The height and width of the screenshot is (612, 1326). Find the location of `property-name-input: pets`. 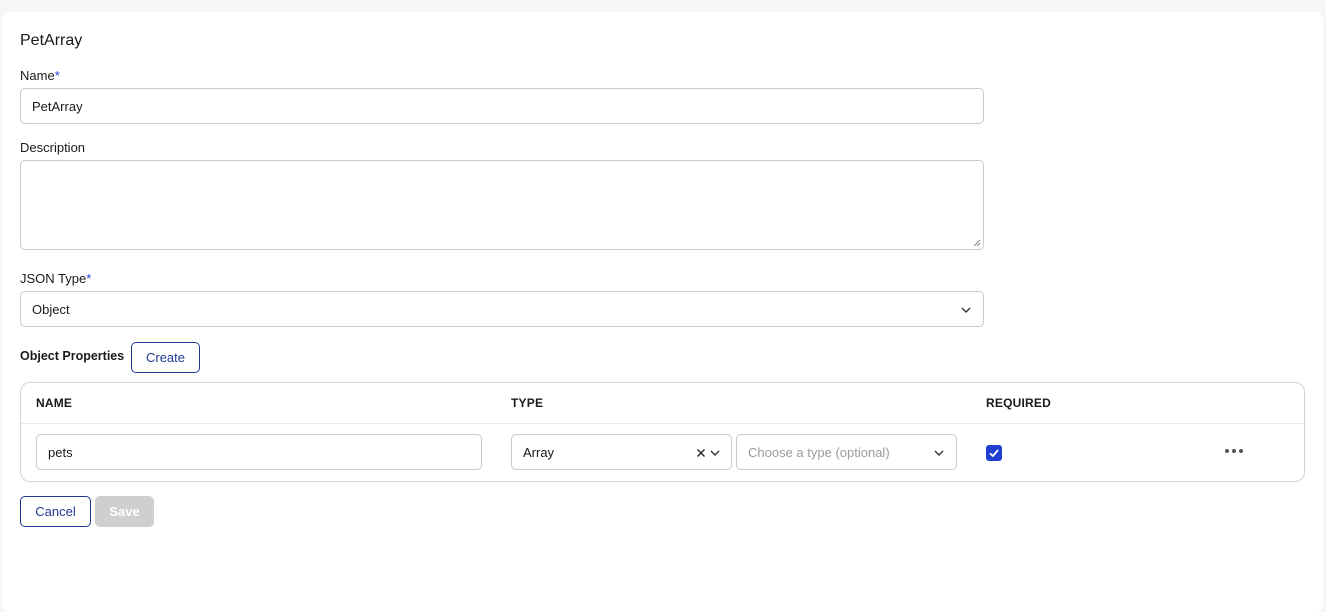

property-name-input: pets is located at coordinates (259, 452).